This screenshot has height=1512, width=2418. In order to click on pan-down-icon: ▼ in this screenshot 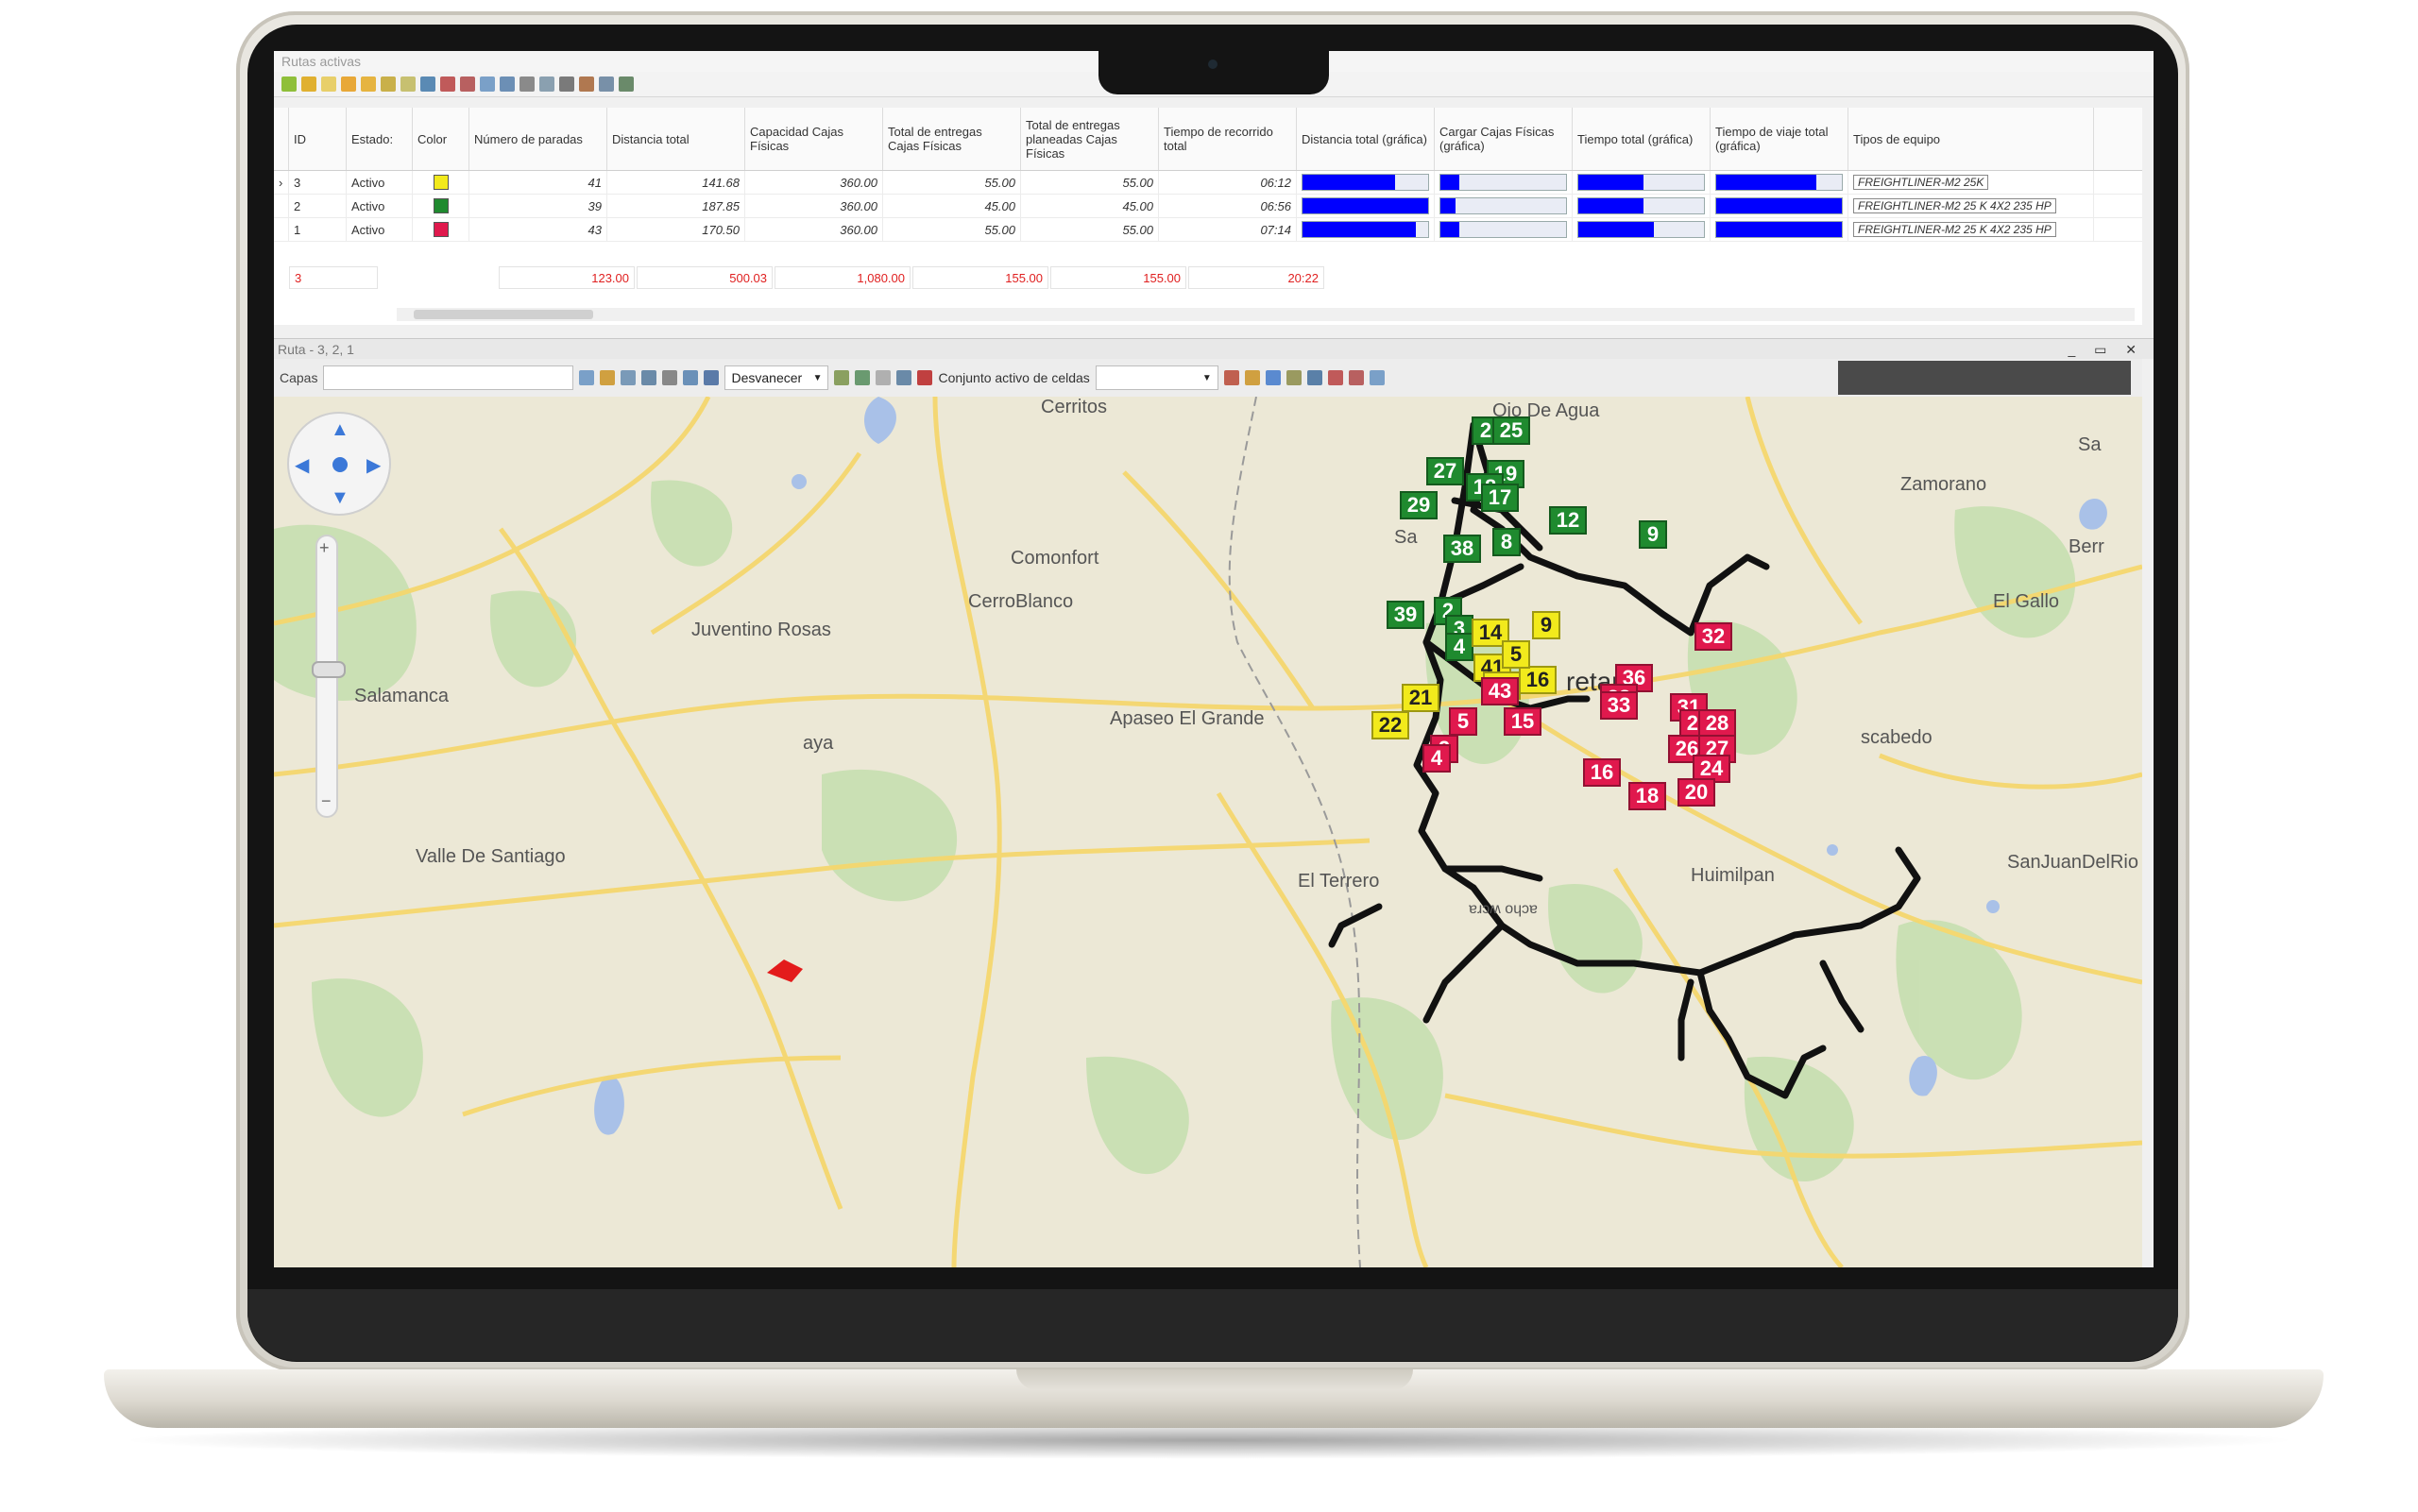, I will do `click(340, 498)`.